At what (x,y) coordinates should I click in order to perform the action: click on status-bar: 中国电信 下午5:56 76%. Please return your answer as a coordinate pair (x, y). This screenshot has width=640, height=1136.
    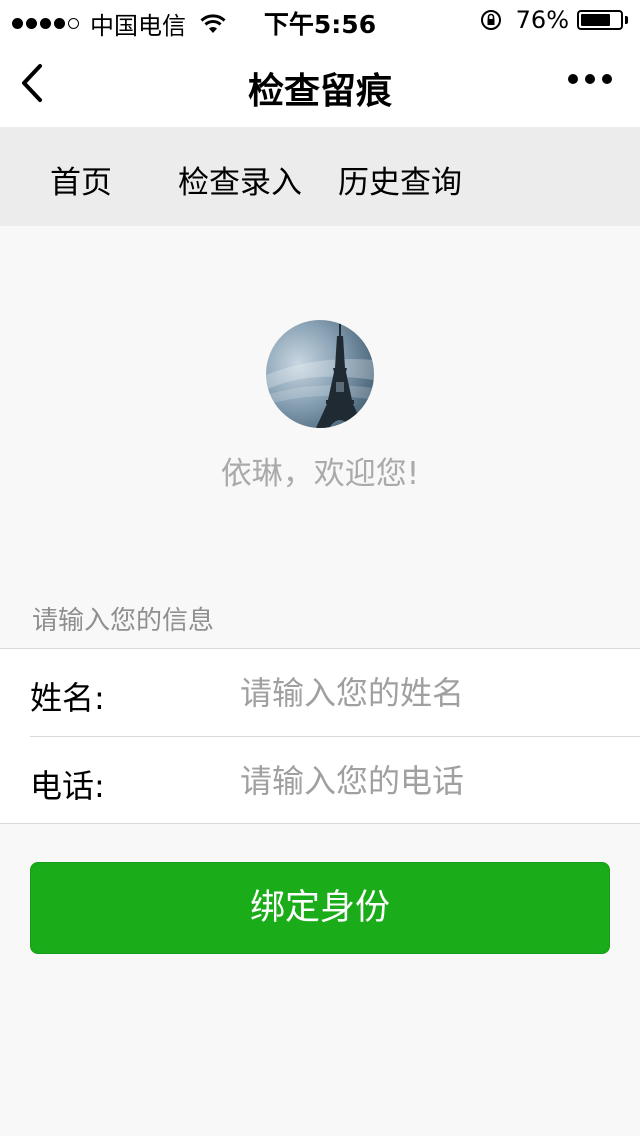
    Looking at the image, I should click on (320, 20).